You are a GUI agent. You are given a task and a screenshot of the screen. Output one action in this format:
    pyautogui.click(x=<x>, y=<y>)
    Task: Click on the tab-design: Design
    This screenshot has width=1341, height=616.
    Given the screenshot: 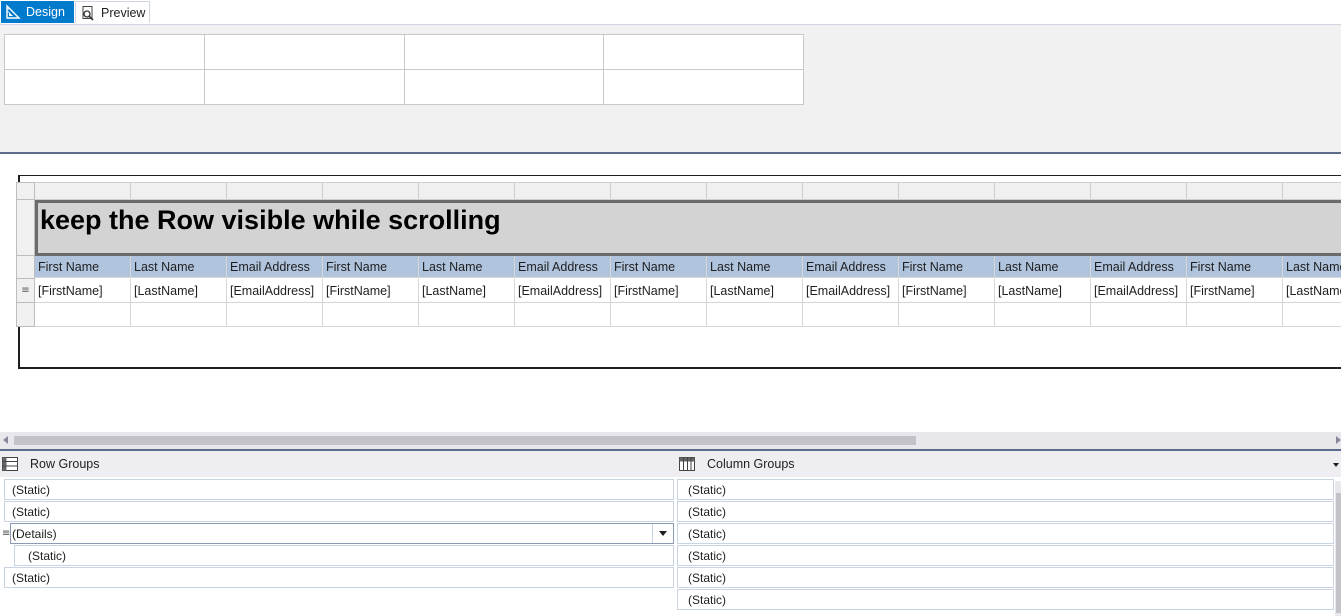 What is the action you would take?
    pyautogui.click(x=37, y=12)
    